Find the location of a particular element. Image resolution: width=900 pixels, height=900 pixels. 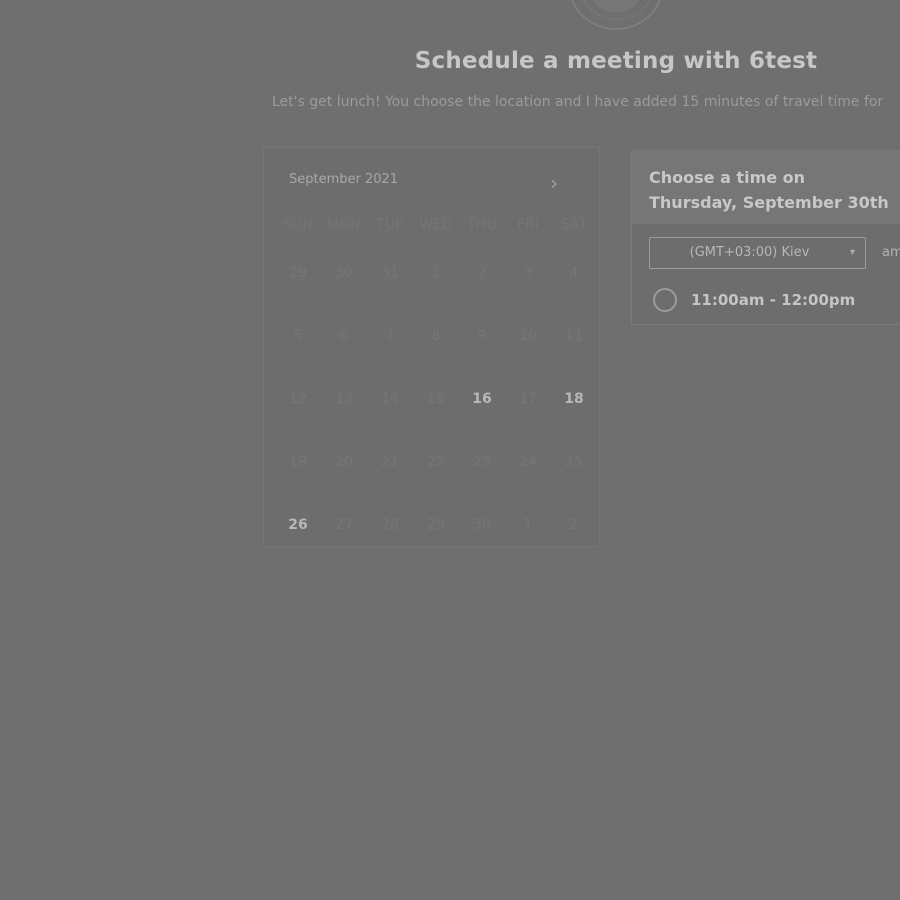

weekday-label: THU is located at coordinates (482, 225).